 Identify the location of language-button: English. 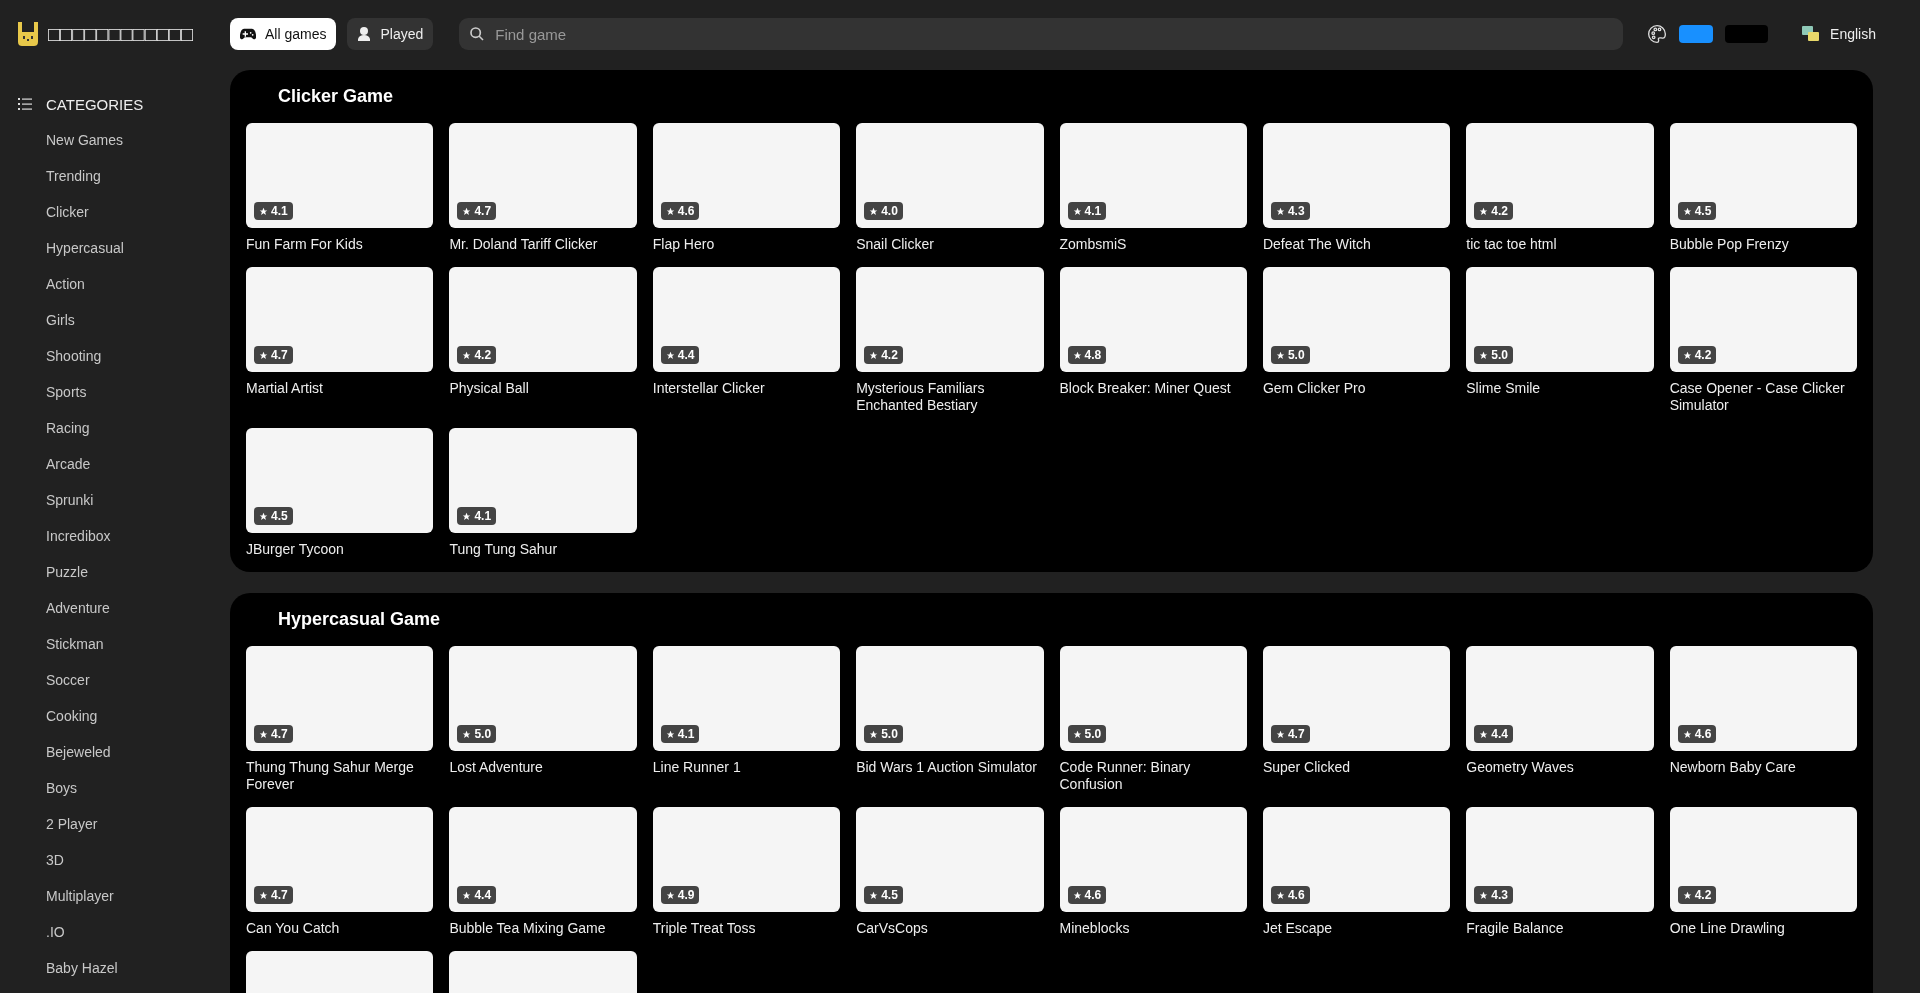
(1843, 34).